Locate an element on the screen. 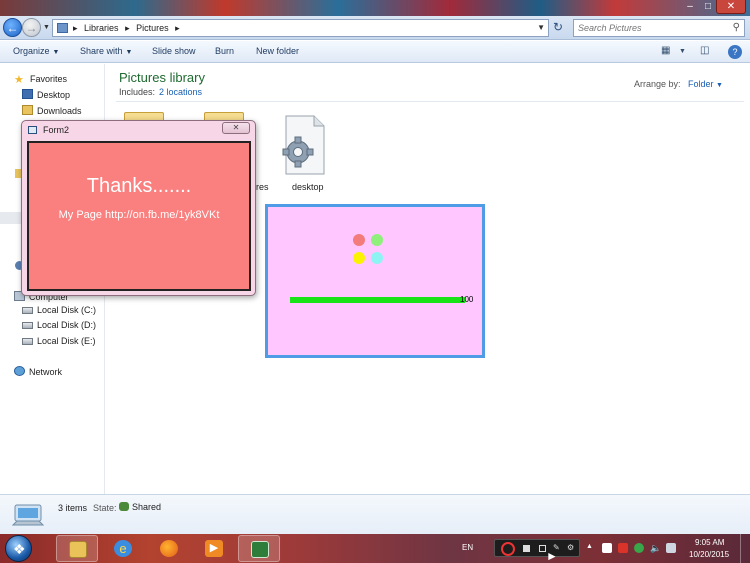 The height and width of the screenshot is (563, 750). organize-label: Organize is located at coordinates (31, 51).